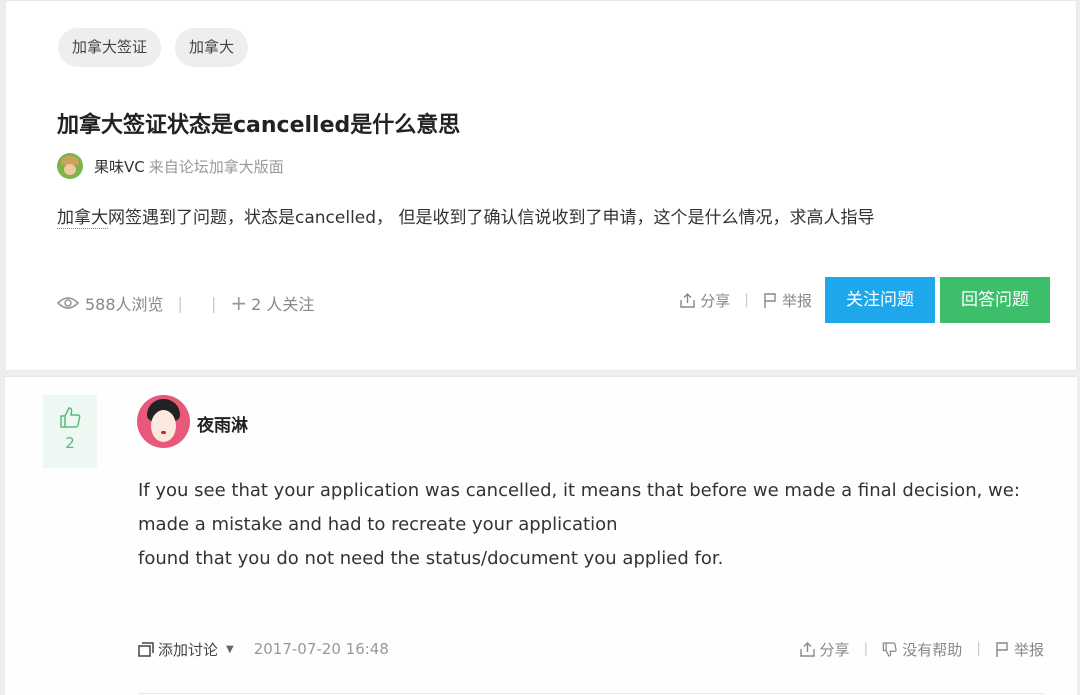 This screenshot has height=695, width=1080. Describe the element at coordinates (259, 125) in the screenshot. I see `question-title: 加拿大签证状态是cancelled是什么意思` at that location.